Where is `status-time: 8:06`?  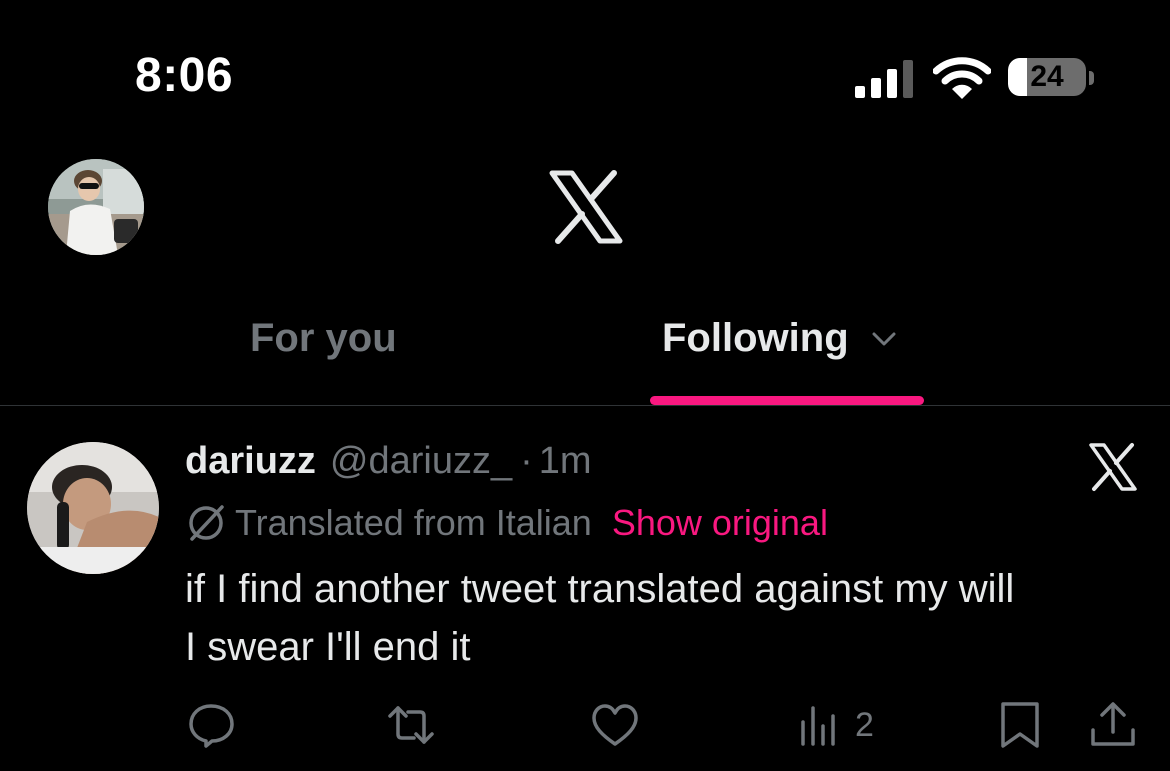 status-time: 8:06 is located at coordinates (184, 75).